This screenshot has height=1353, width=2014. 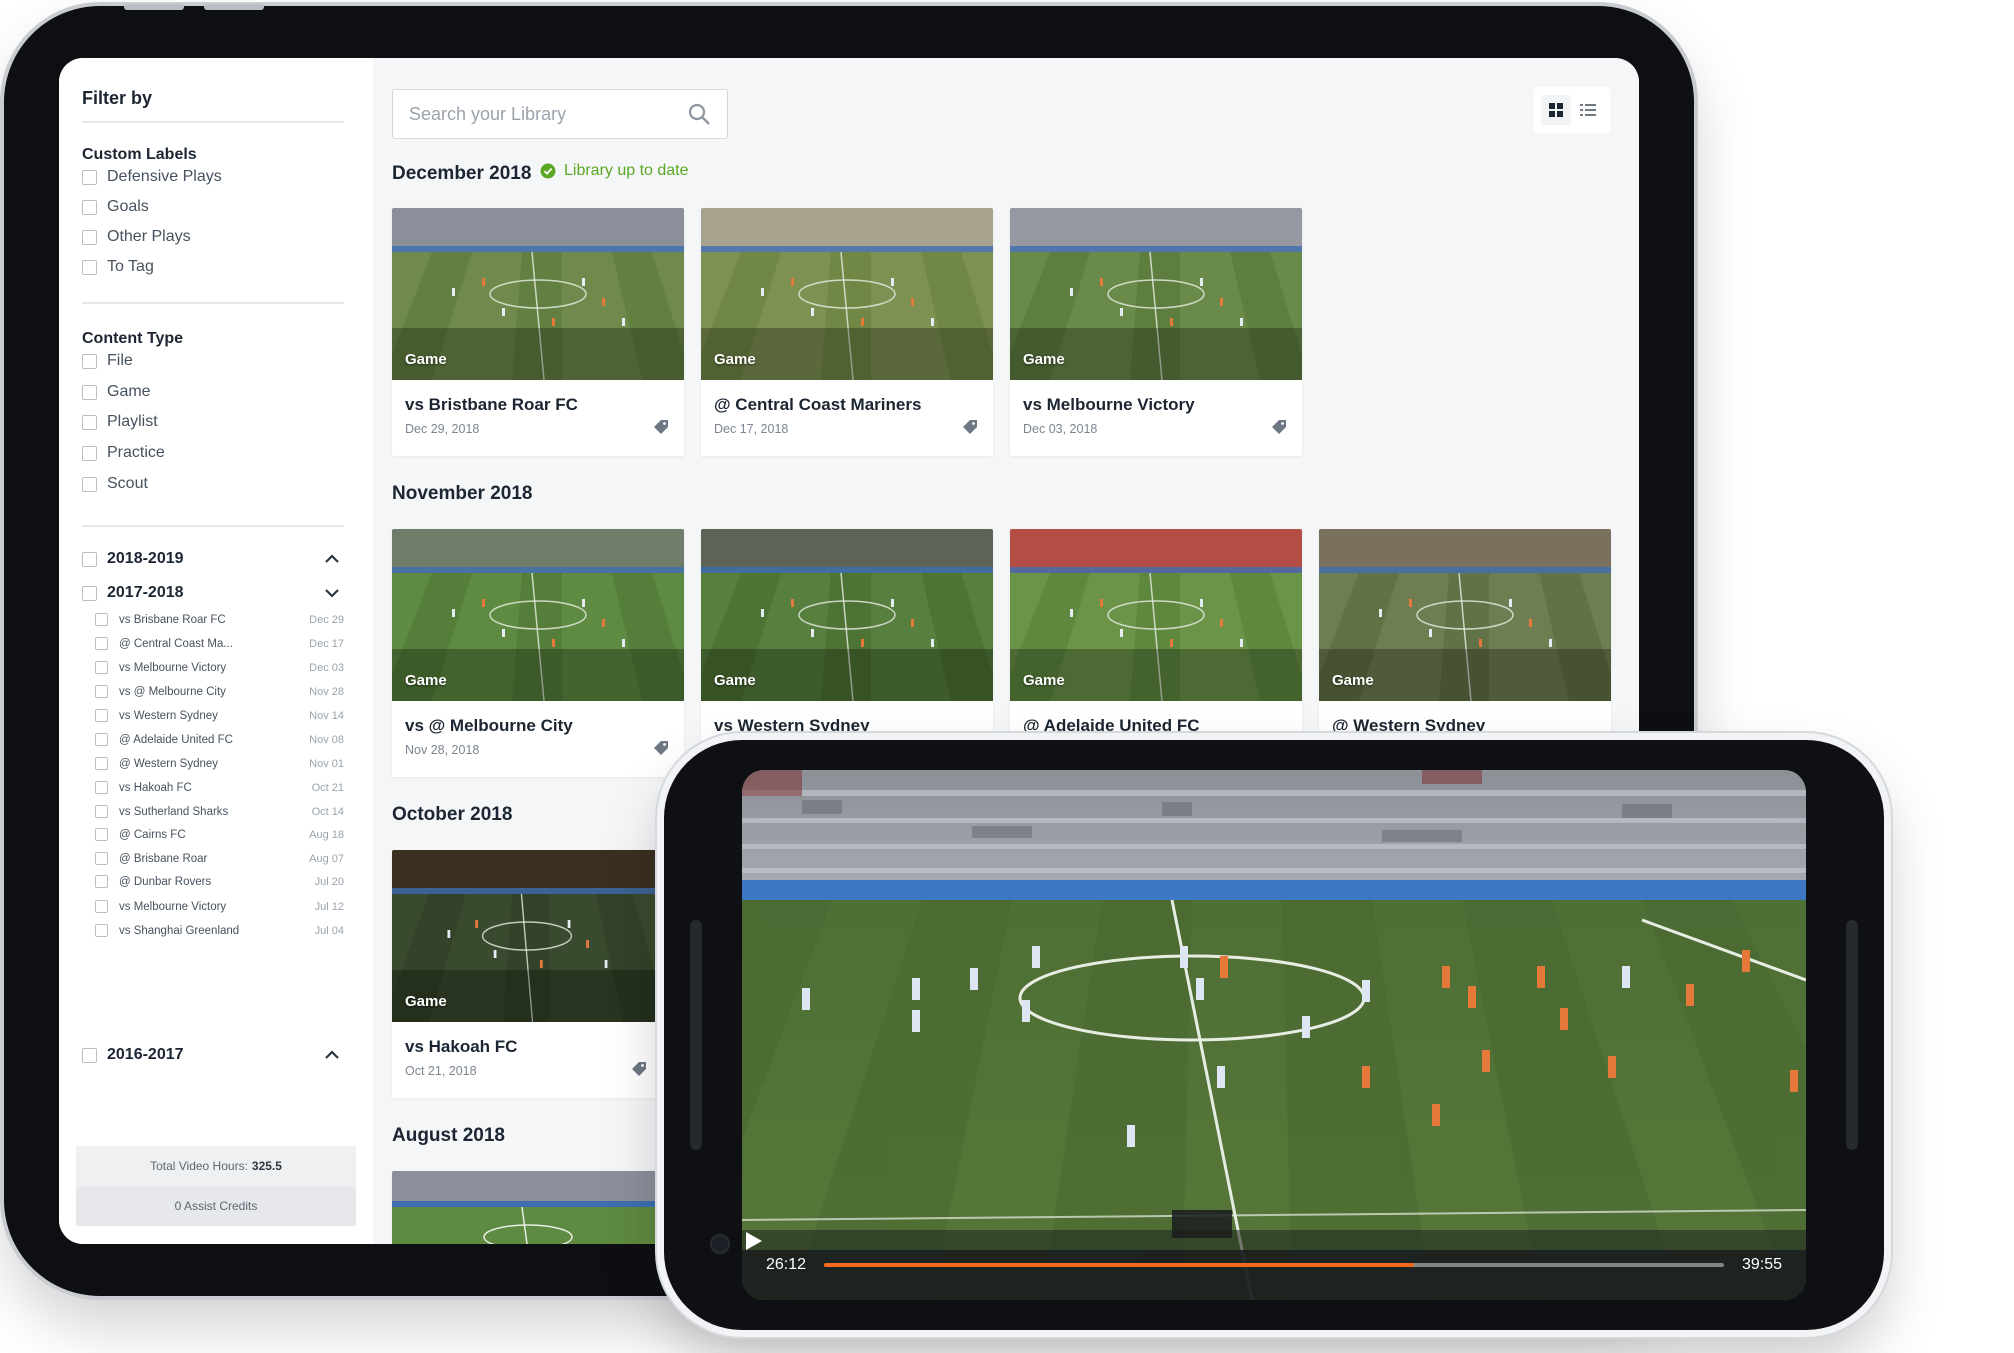 What do you see at coordinates (152, 177) in the screenshot?
I see `filter-defensive-plays: Defensive Plays` at bounding box center [152, 177].